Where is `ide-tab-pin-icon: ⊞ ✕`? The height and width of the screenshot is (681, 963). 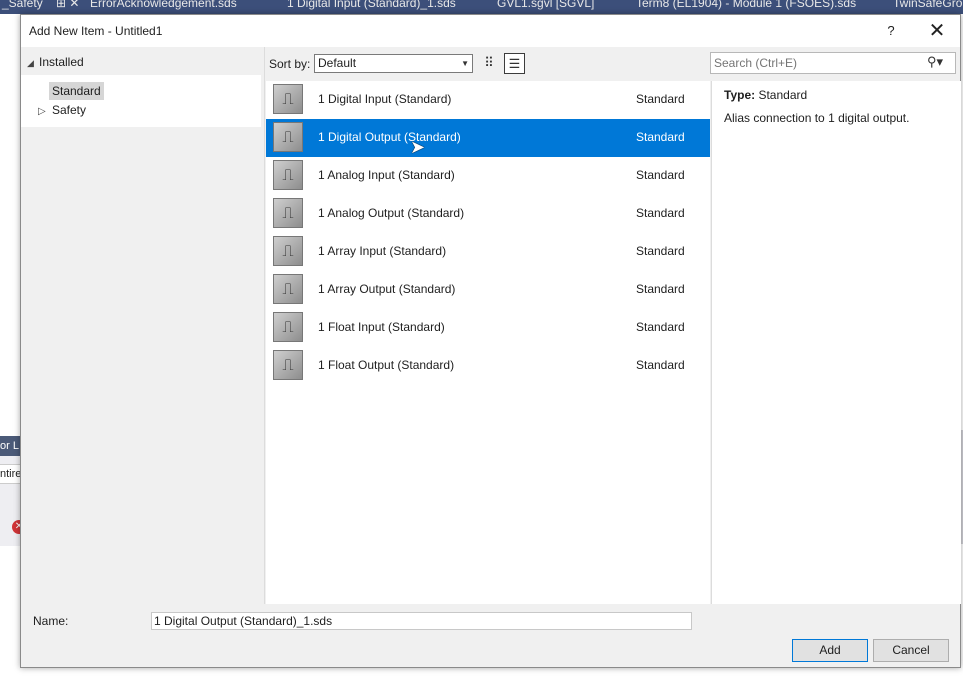
ide-tab-pin-icon: ⊞ ✕ is located at coordinates (67, 5).